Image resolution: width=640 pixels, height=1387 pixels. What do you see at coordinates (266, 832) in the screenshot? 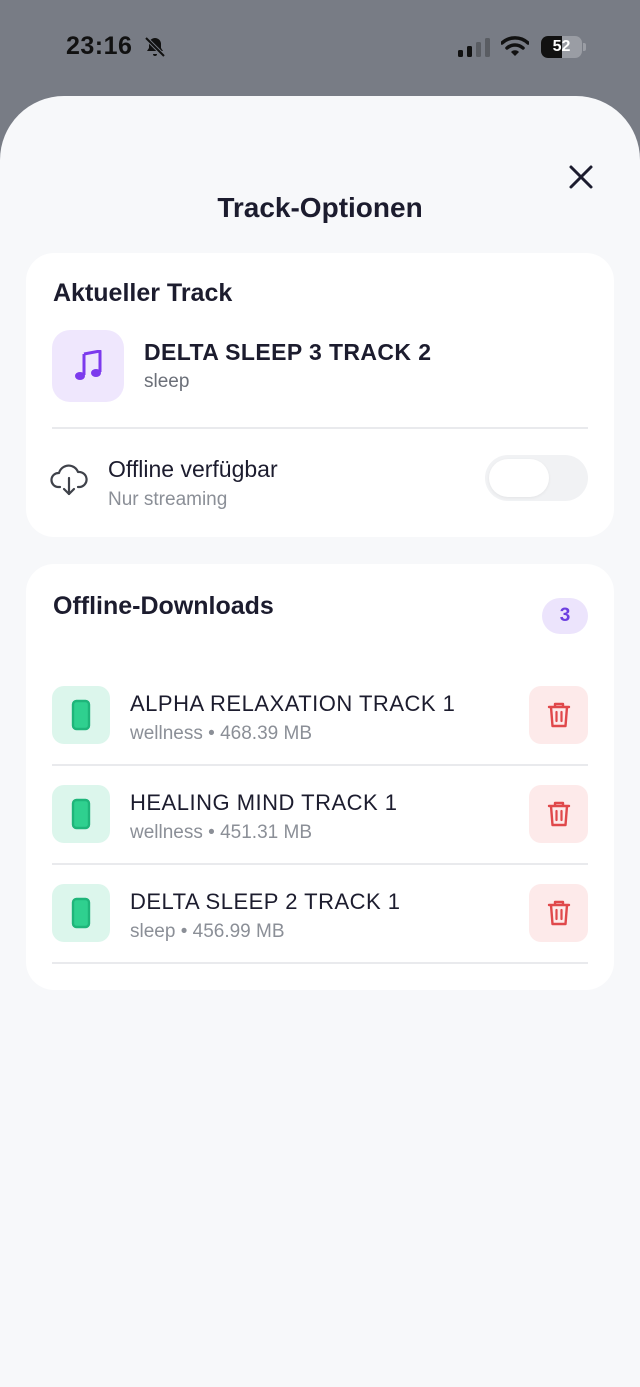
I see `download-size: 451.31 MB` at bounding box center [266, 832].